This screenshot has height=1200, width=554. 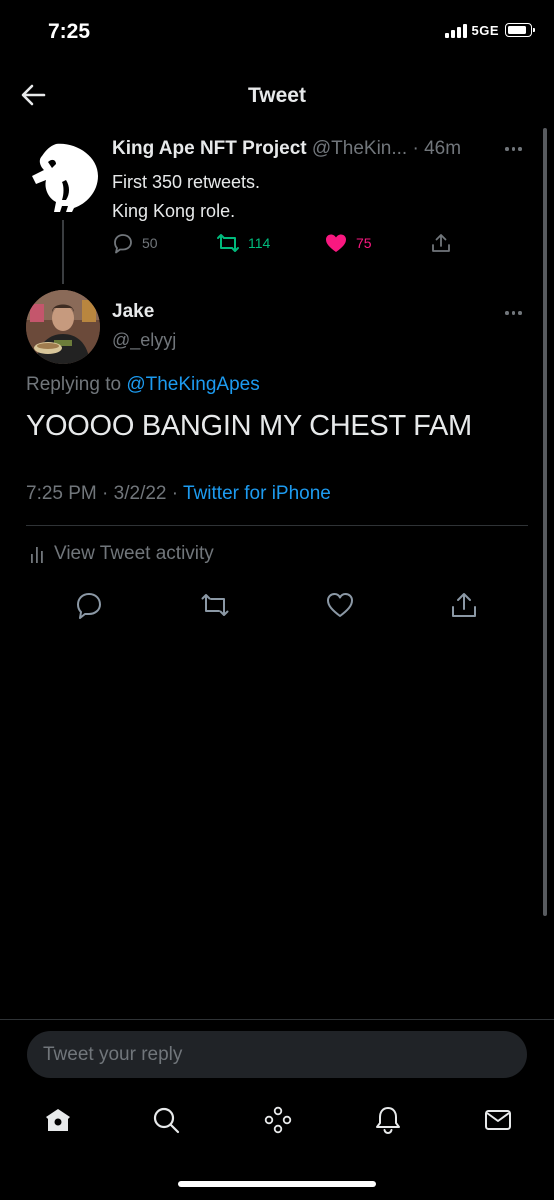 What do you see at coordinates (456, 30) in the screenshot?
I see `signal-strength-icon` at bounding box center [456, 30].